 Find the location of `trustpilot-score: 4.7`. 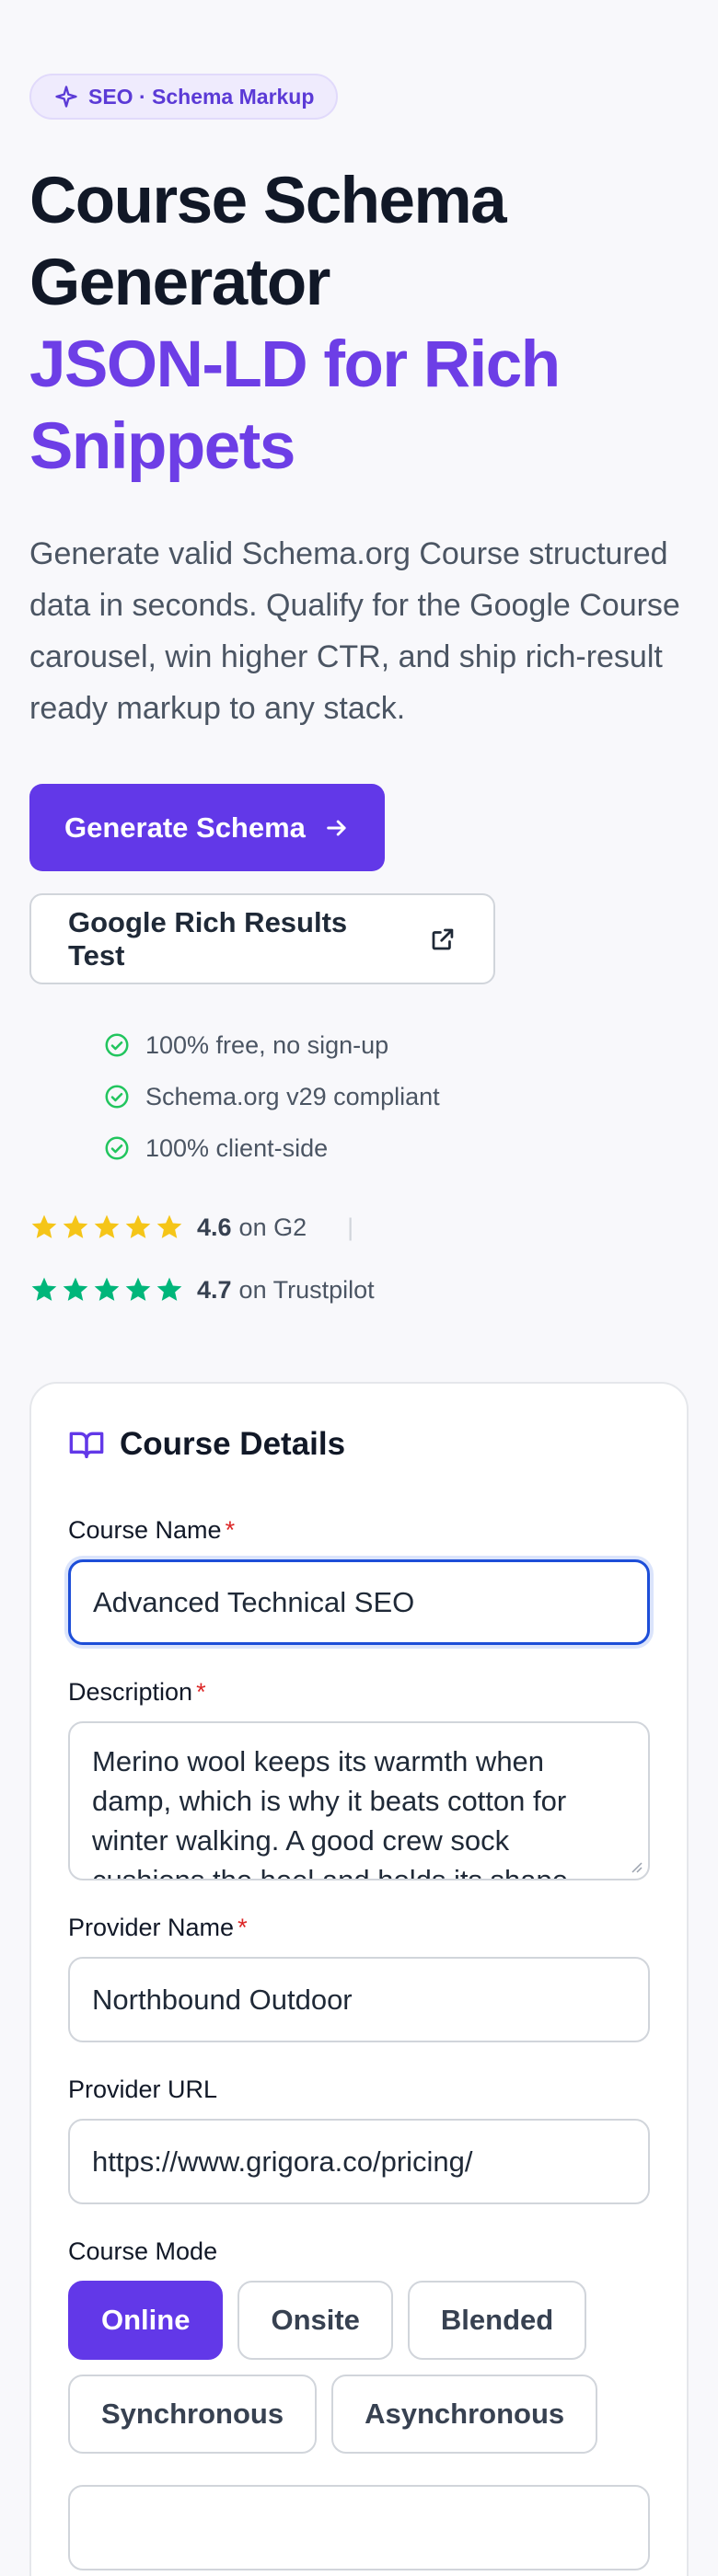

trustpilot-score: 4.7 is located at coordinates (214, 1289).